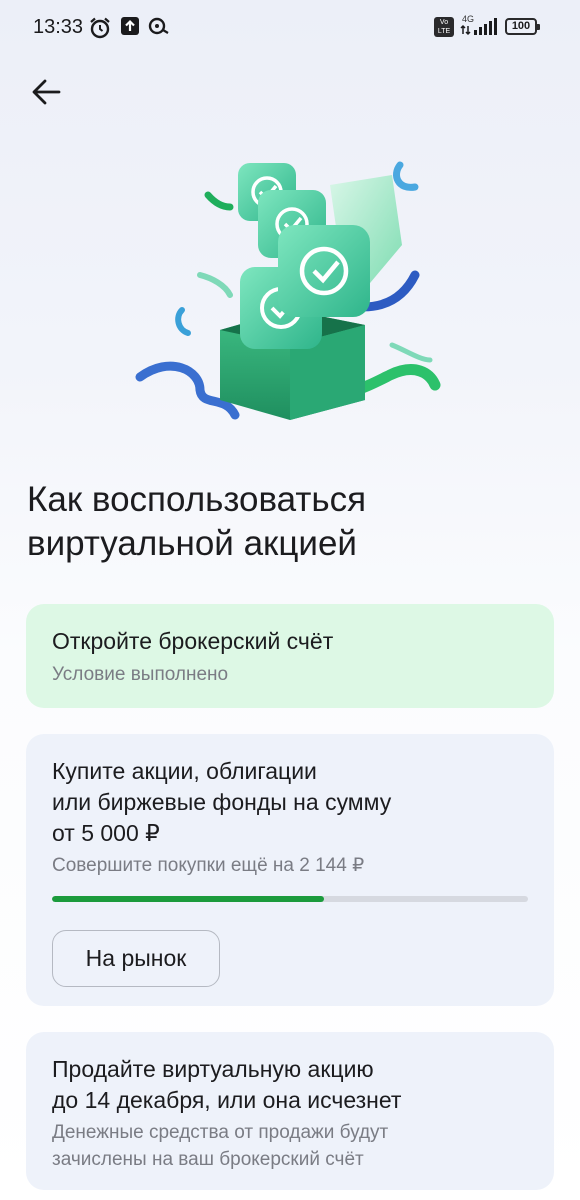 Image resolution: width=580 pixels, height=1200 pixels. What do you see at coordinates (140, 674) in the screenshot?
I see `step-status: Условие выполнено` at bounding box center [140, 674].